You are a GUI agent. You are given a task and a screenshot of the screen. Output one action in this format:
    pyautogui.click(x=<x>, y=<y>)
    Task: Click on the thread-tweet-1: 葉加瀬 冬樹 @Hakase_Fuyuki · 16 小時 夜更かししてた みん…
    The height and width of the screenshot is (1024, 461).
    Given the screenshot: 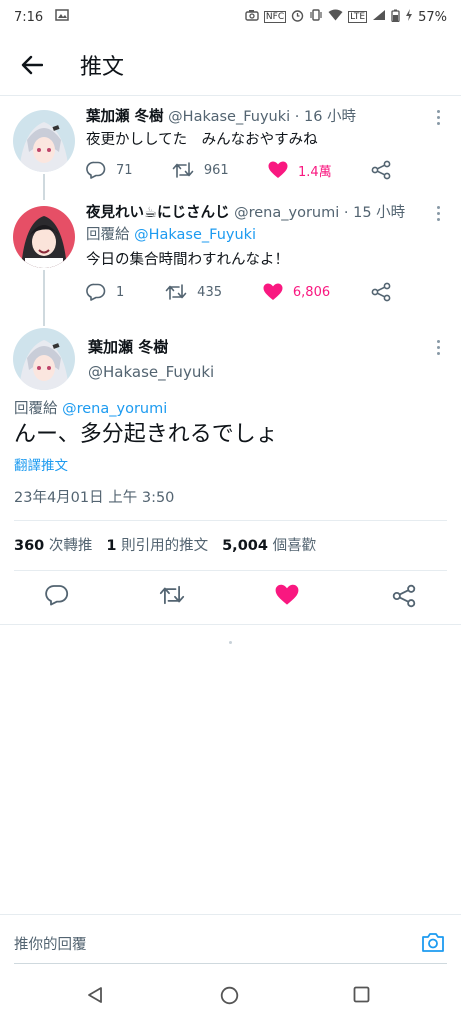 What is the action you would take?
    pyautogui.click(x=230, y=146)
    